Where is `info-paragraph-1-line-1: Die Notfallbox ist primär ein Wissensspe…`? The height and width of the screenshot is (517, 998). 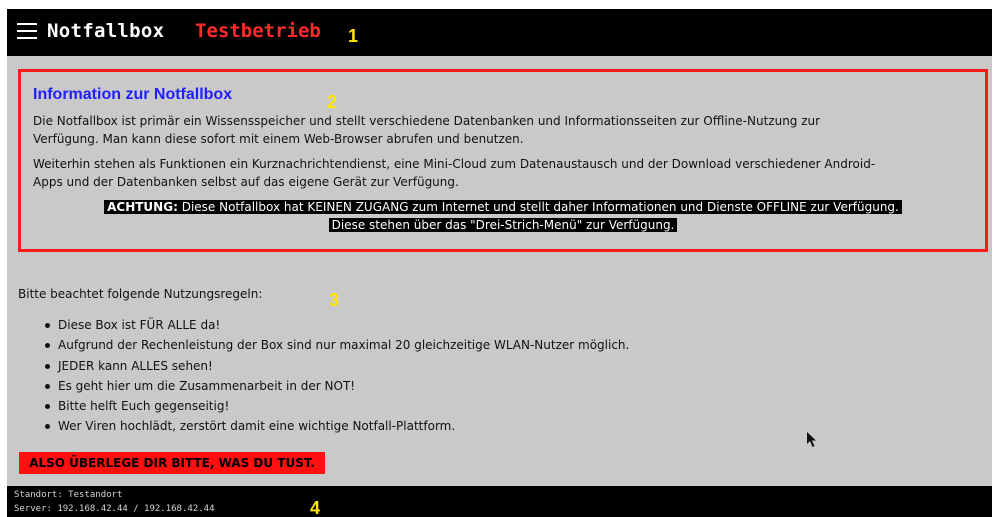 info-paragraph-1-line-1: Die Notfallbox ist primär ein Wissensspe… is located at coordinates (427, 121).